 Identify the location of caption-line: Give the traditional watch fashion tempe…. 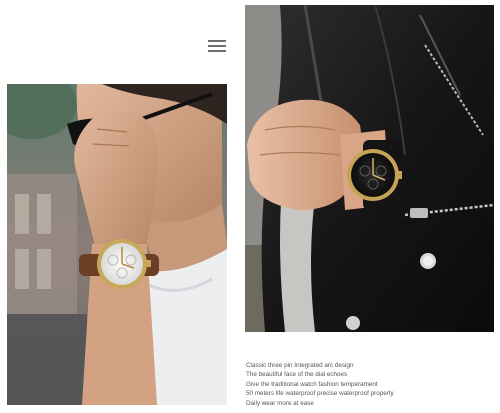
(312, 384).